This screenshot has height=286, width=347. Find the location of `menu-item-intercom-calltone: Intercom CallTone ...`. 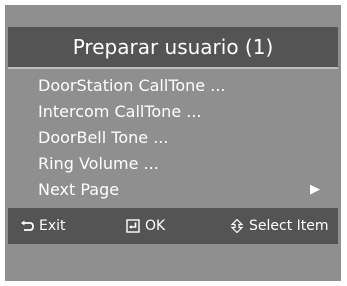

menu-item-intercom-calltone: Intercom CallTone ... is located at coordinates (183, 112).